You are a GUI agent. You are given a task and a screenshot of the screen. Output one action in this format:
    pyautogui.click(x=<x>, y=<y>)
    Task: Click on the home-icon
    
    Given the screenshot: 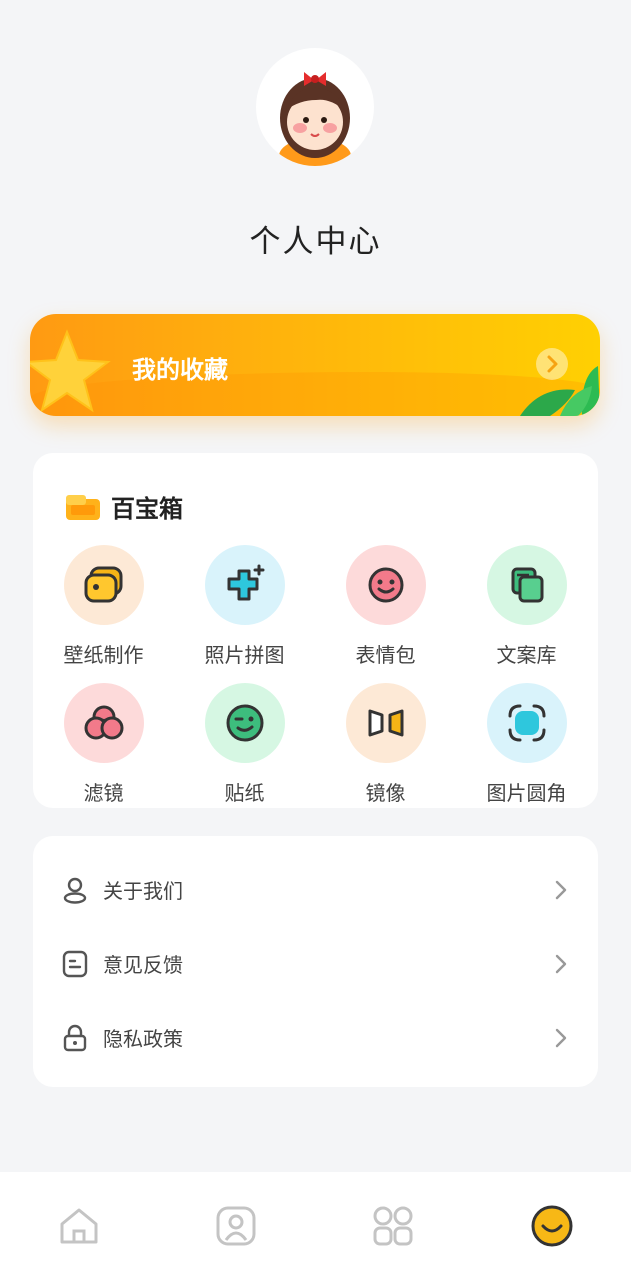 What is the action you would take?
    pyautogui.click(x=79, y=1226)
    